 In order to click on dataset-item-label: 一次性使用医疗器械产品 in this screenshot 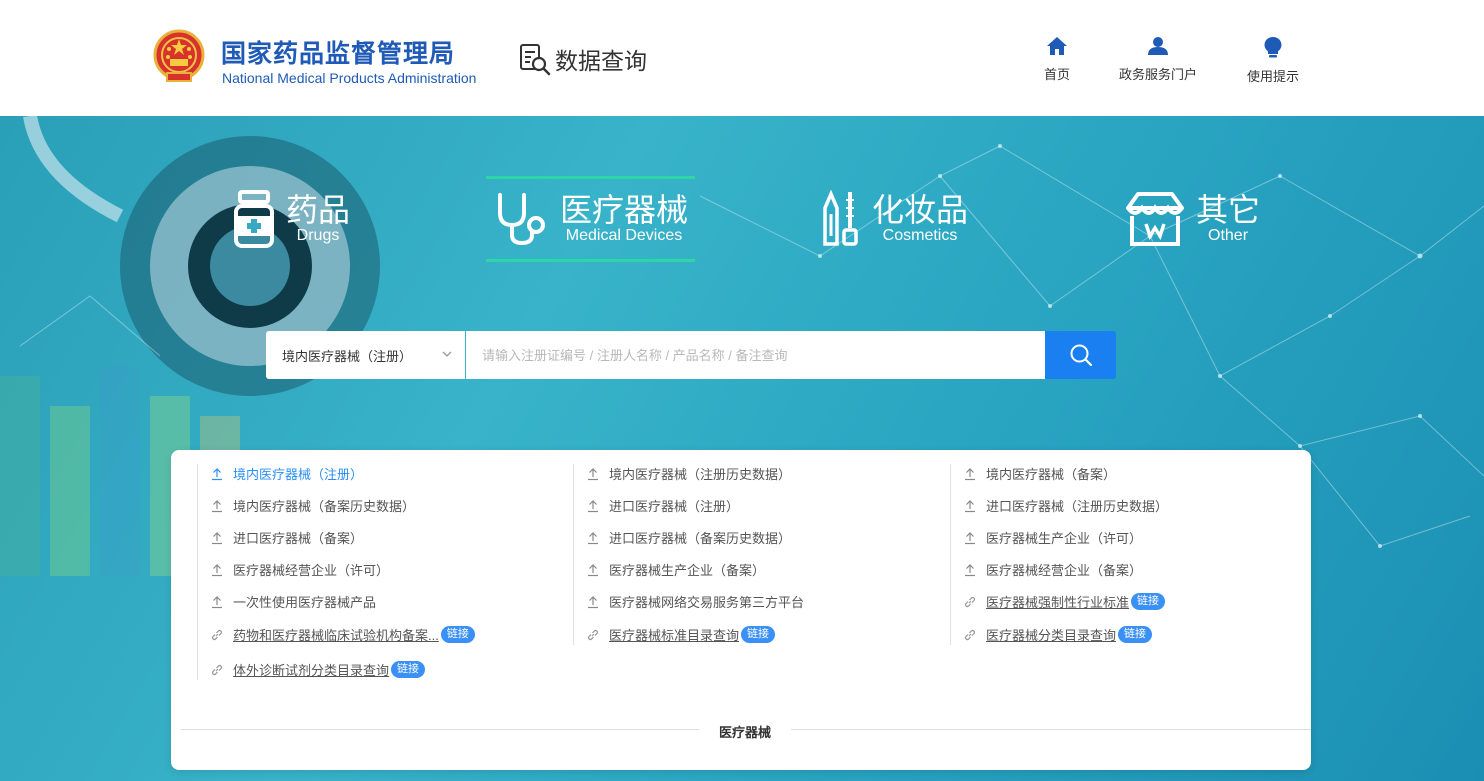, I will do `click(305, 602)`.